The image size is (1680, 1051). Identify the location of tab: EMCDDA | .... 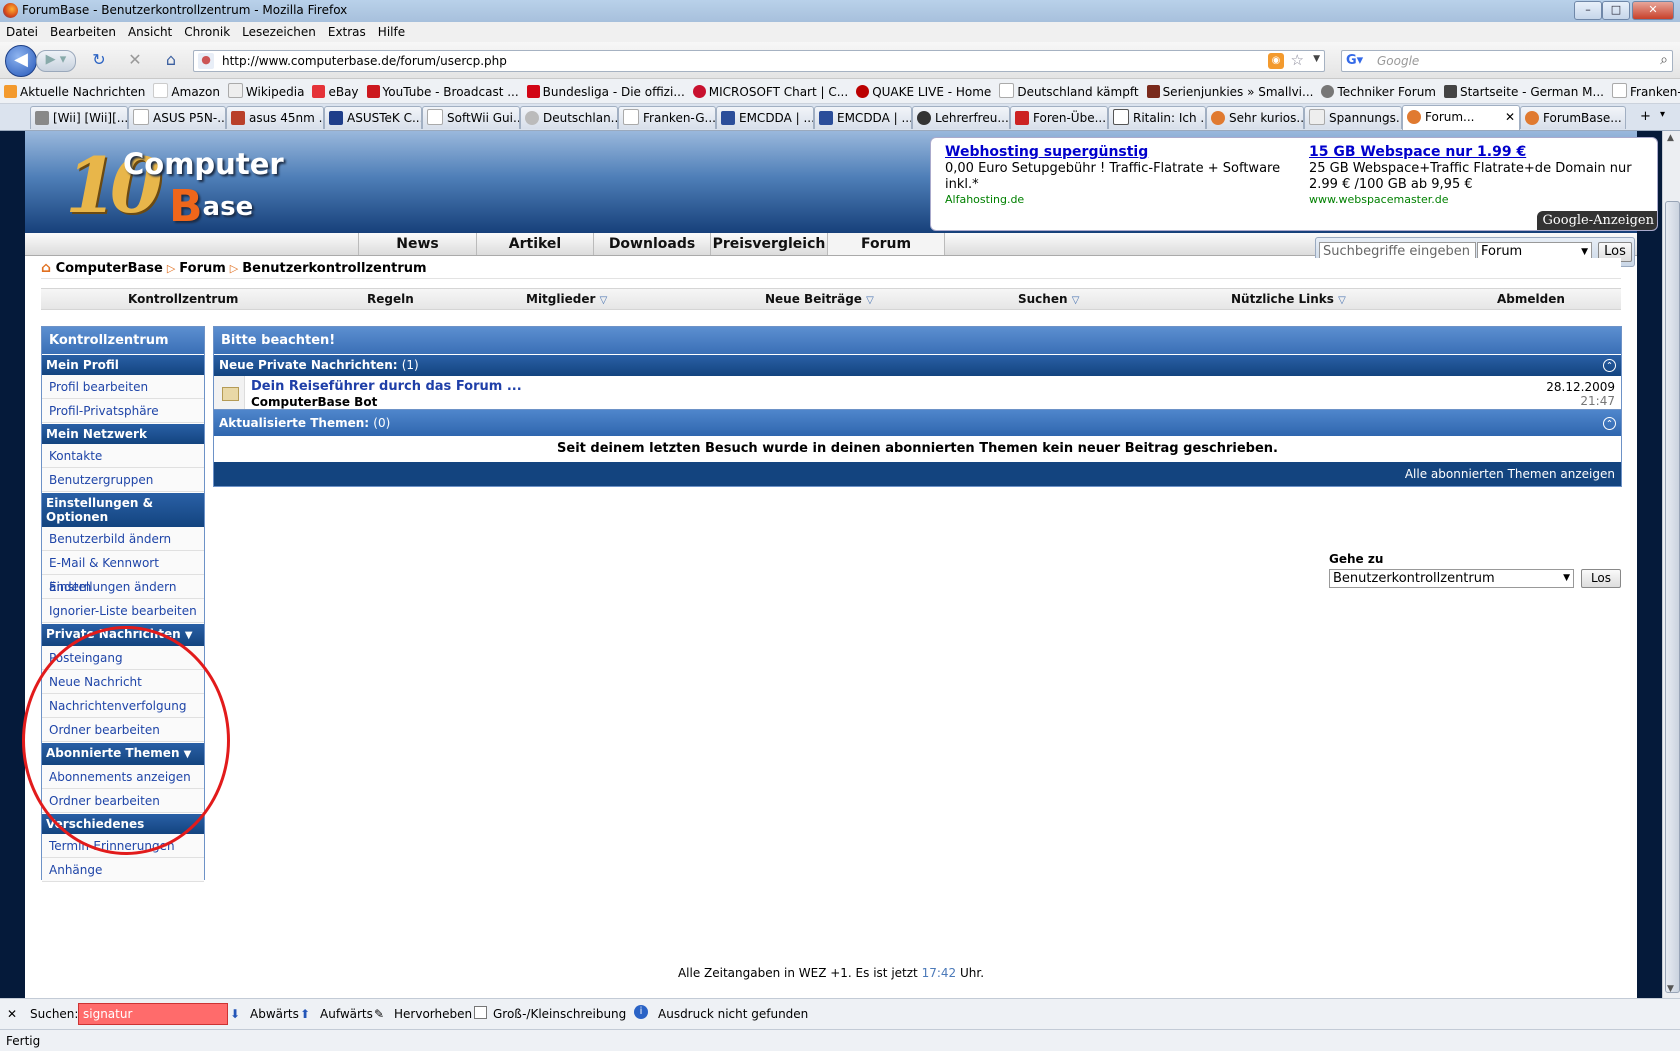
(863, 117).